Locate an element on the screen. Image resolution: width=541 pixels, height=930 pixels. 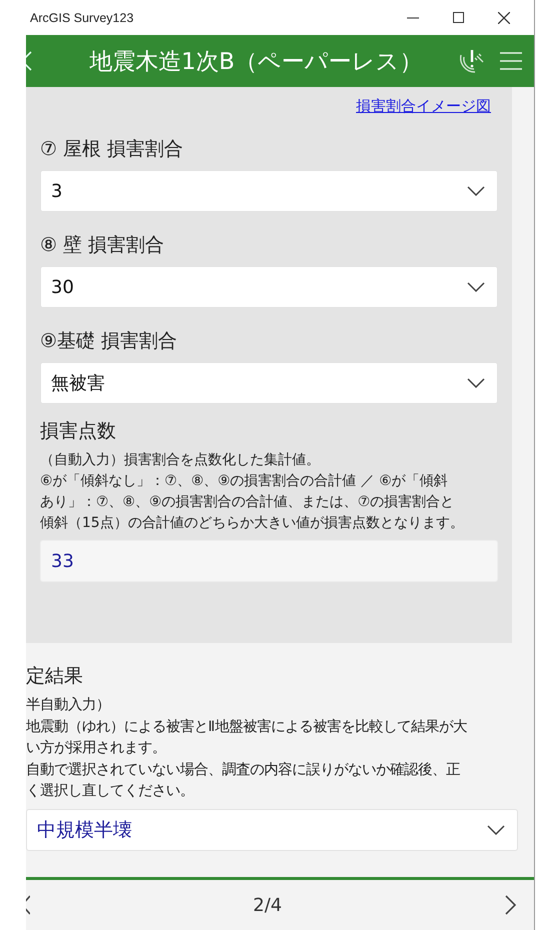
field-value: 33 is located at coordinates (62, 561).